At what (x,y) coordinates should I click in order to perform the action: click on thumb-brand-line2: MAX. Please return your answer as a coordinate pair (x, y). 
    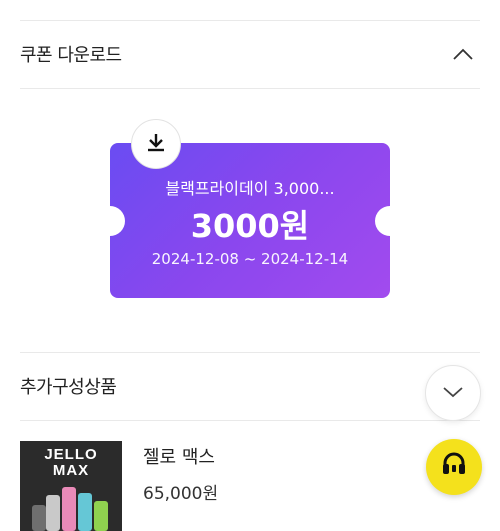
    Looking at the image, I should click on (71, 470).